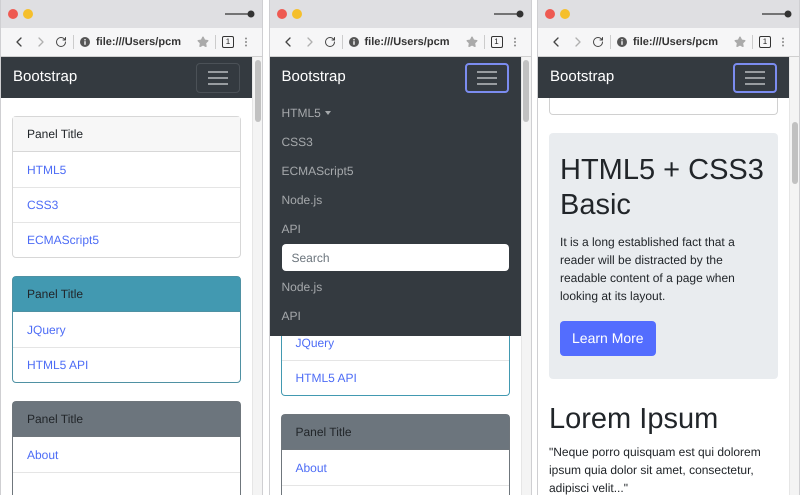  I want to click on jumbotron-heading: HTML5 + CSS3 Basic, so click(662, 188).